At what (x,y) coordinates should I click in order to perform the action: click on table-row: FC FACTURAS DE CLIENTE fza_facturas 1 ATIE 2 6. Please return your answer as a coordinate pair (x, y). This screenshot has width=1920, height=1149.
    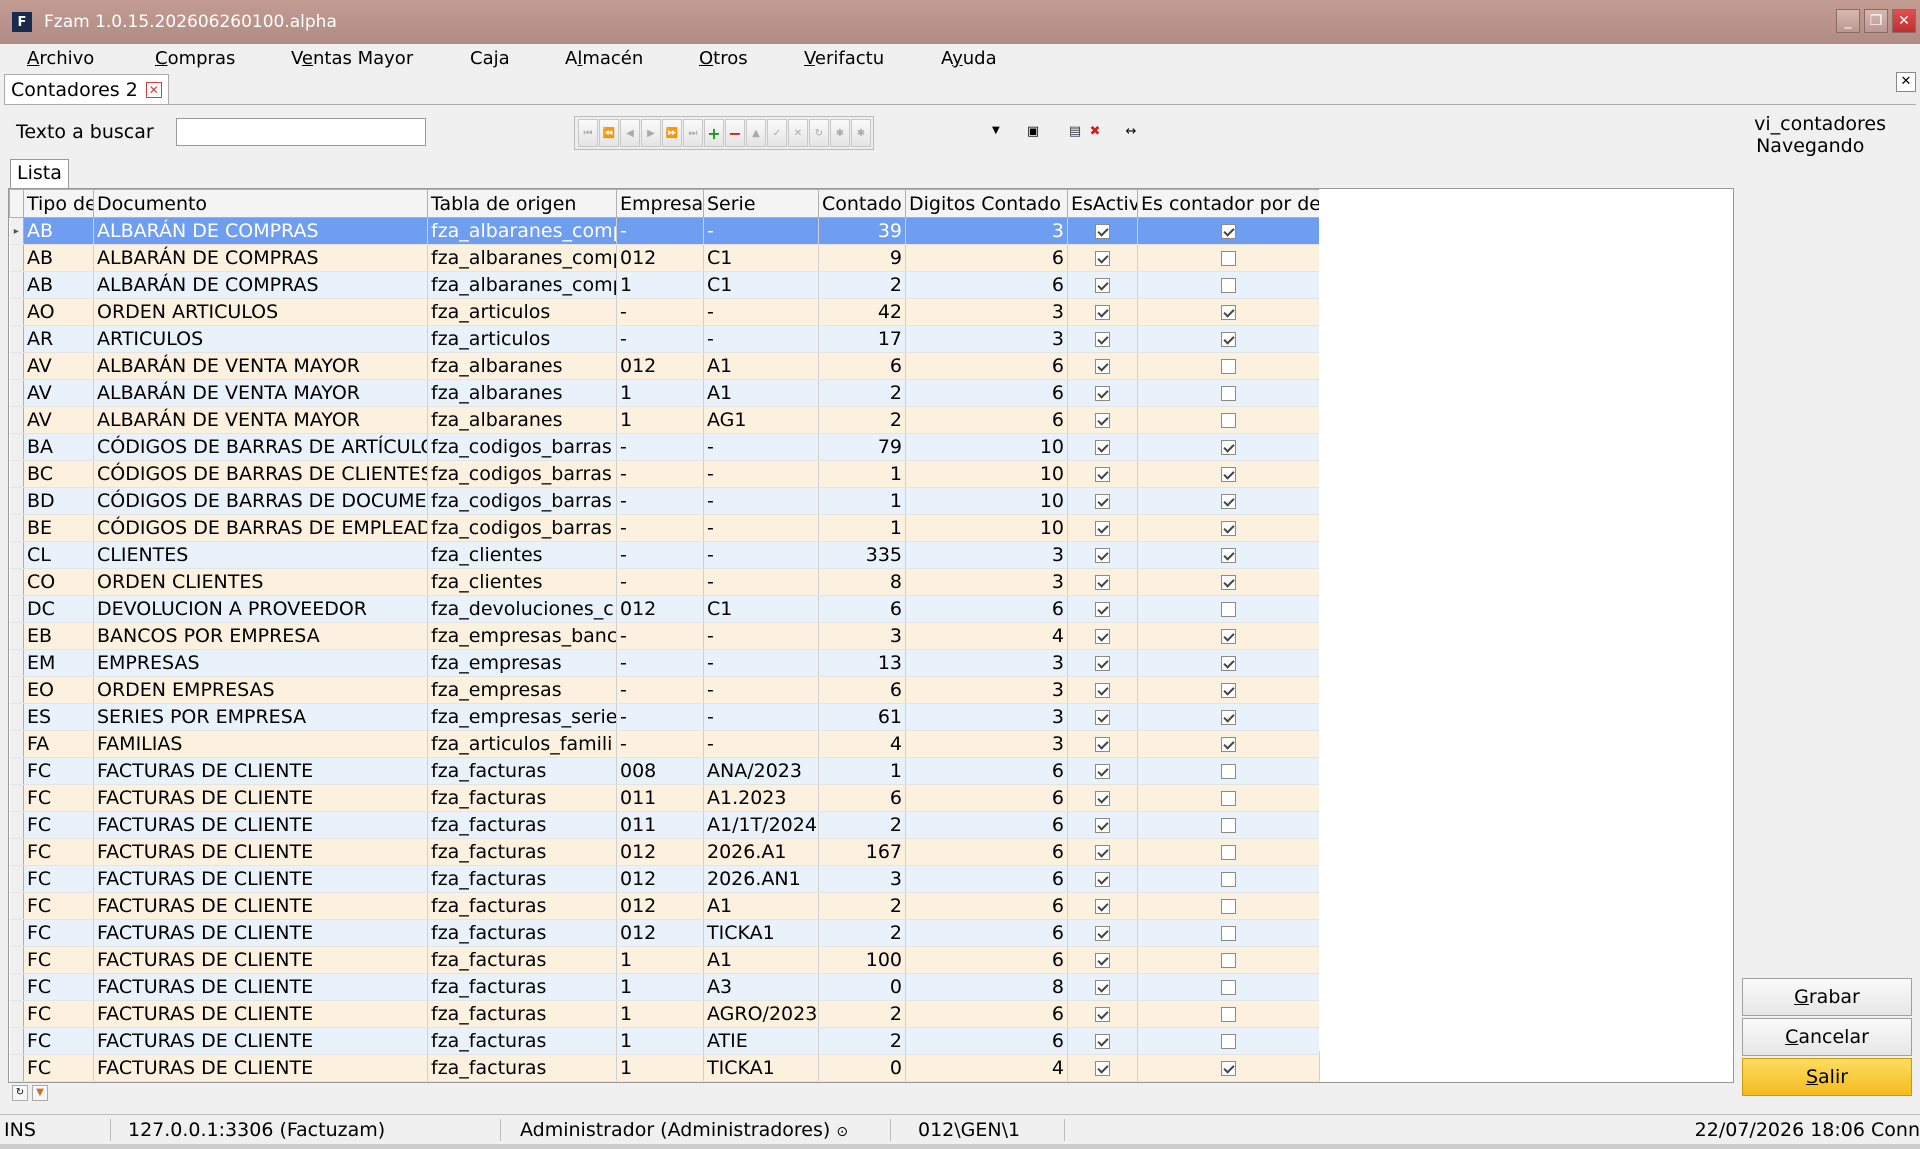
    Looking at the image, I should click on (664, 1041).